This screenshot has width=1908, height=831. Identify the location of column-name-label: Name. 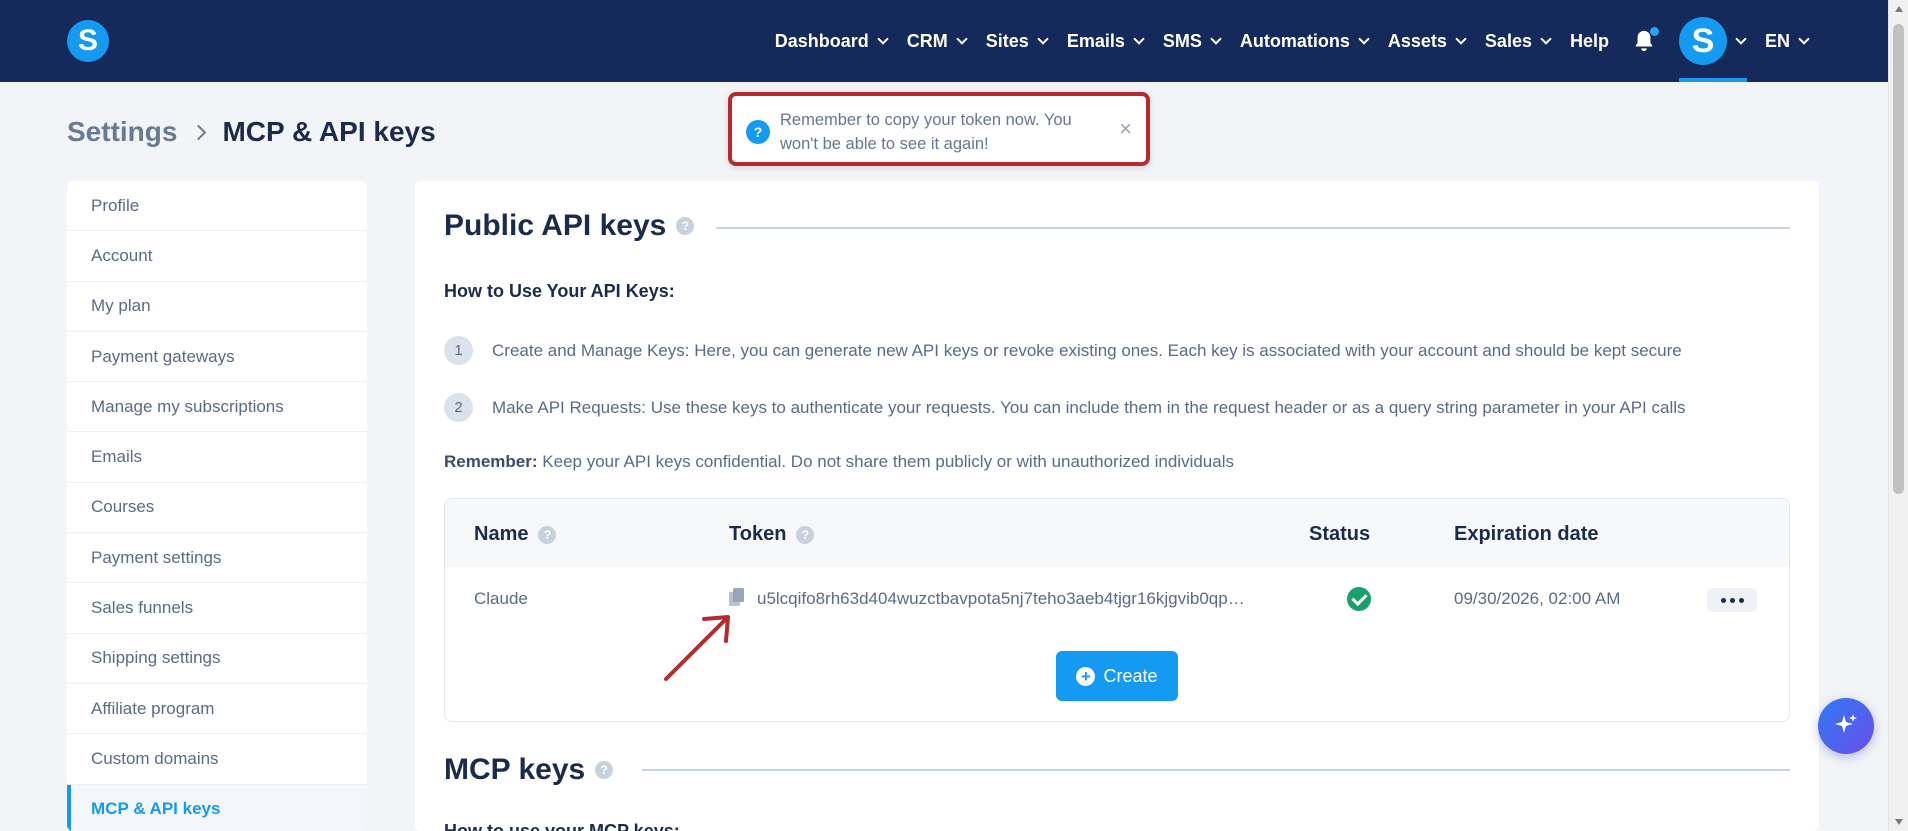
(501, 534).